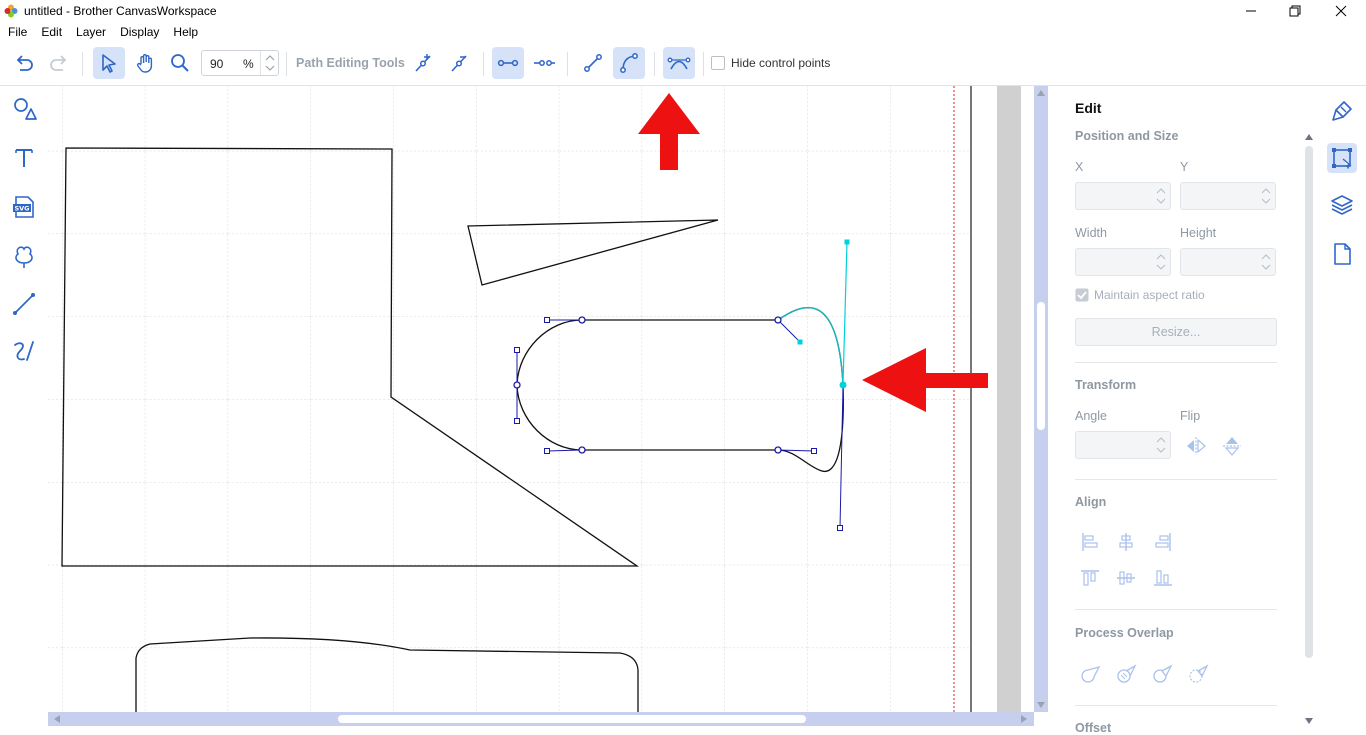 The width and height of the screenshot is (1366, 735). I want to click on zoom-stepper, so click(269, 63).